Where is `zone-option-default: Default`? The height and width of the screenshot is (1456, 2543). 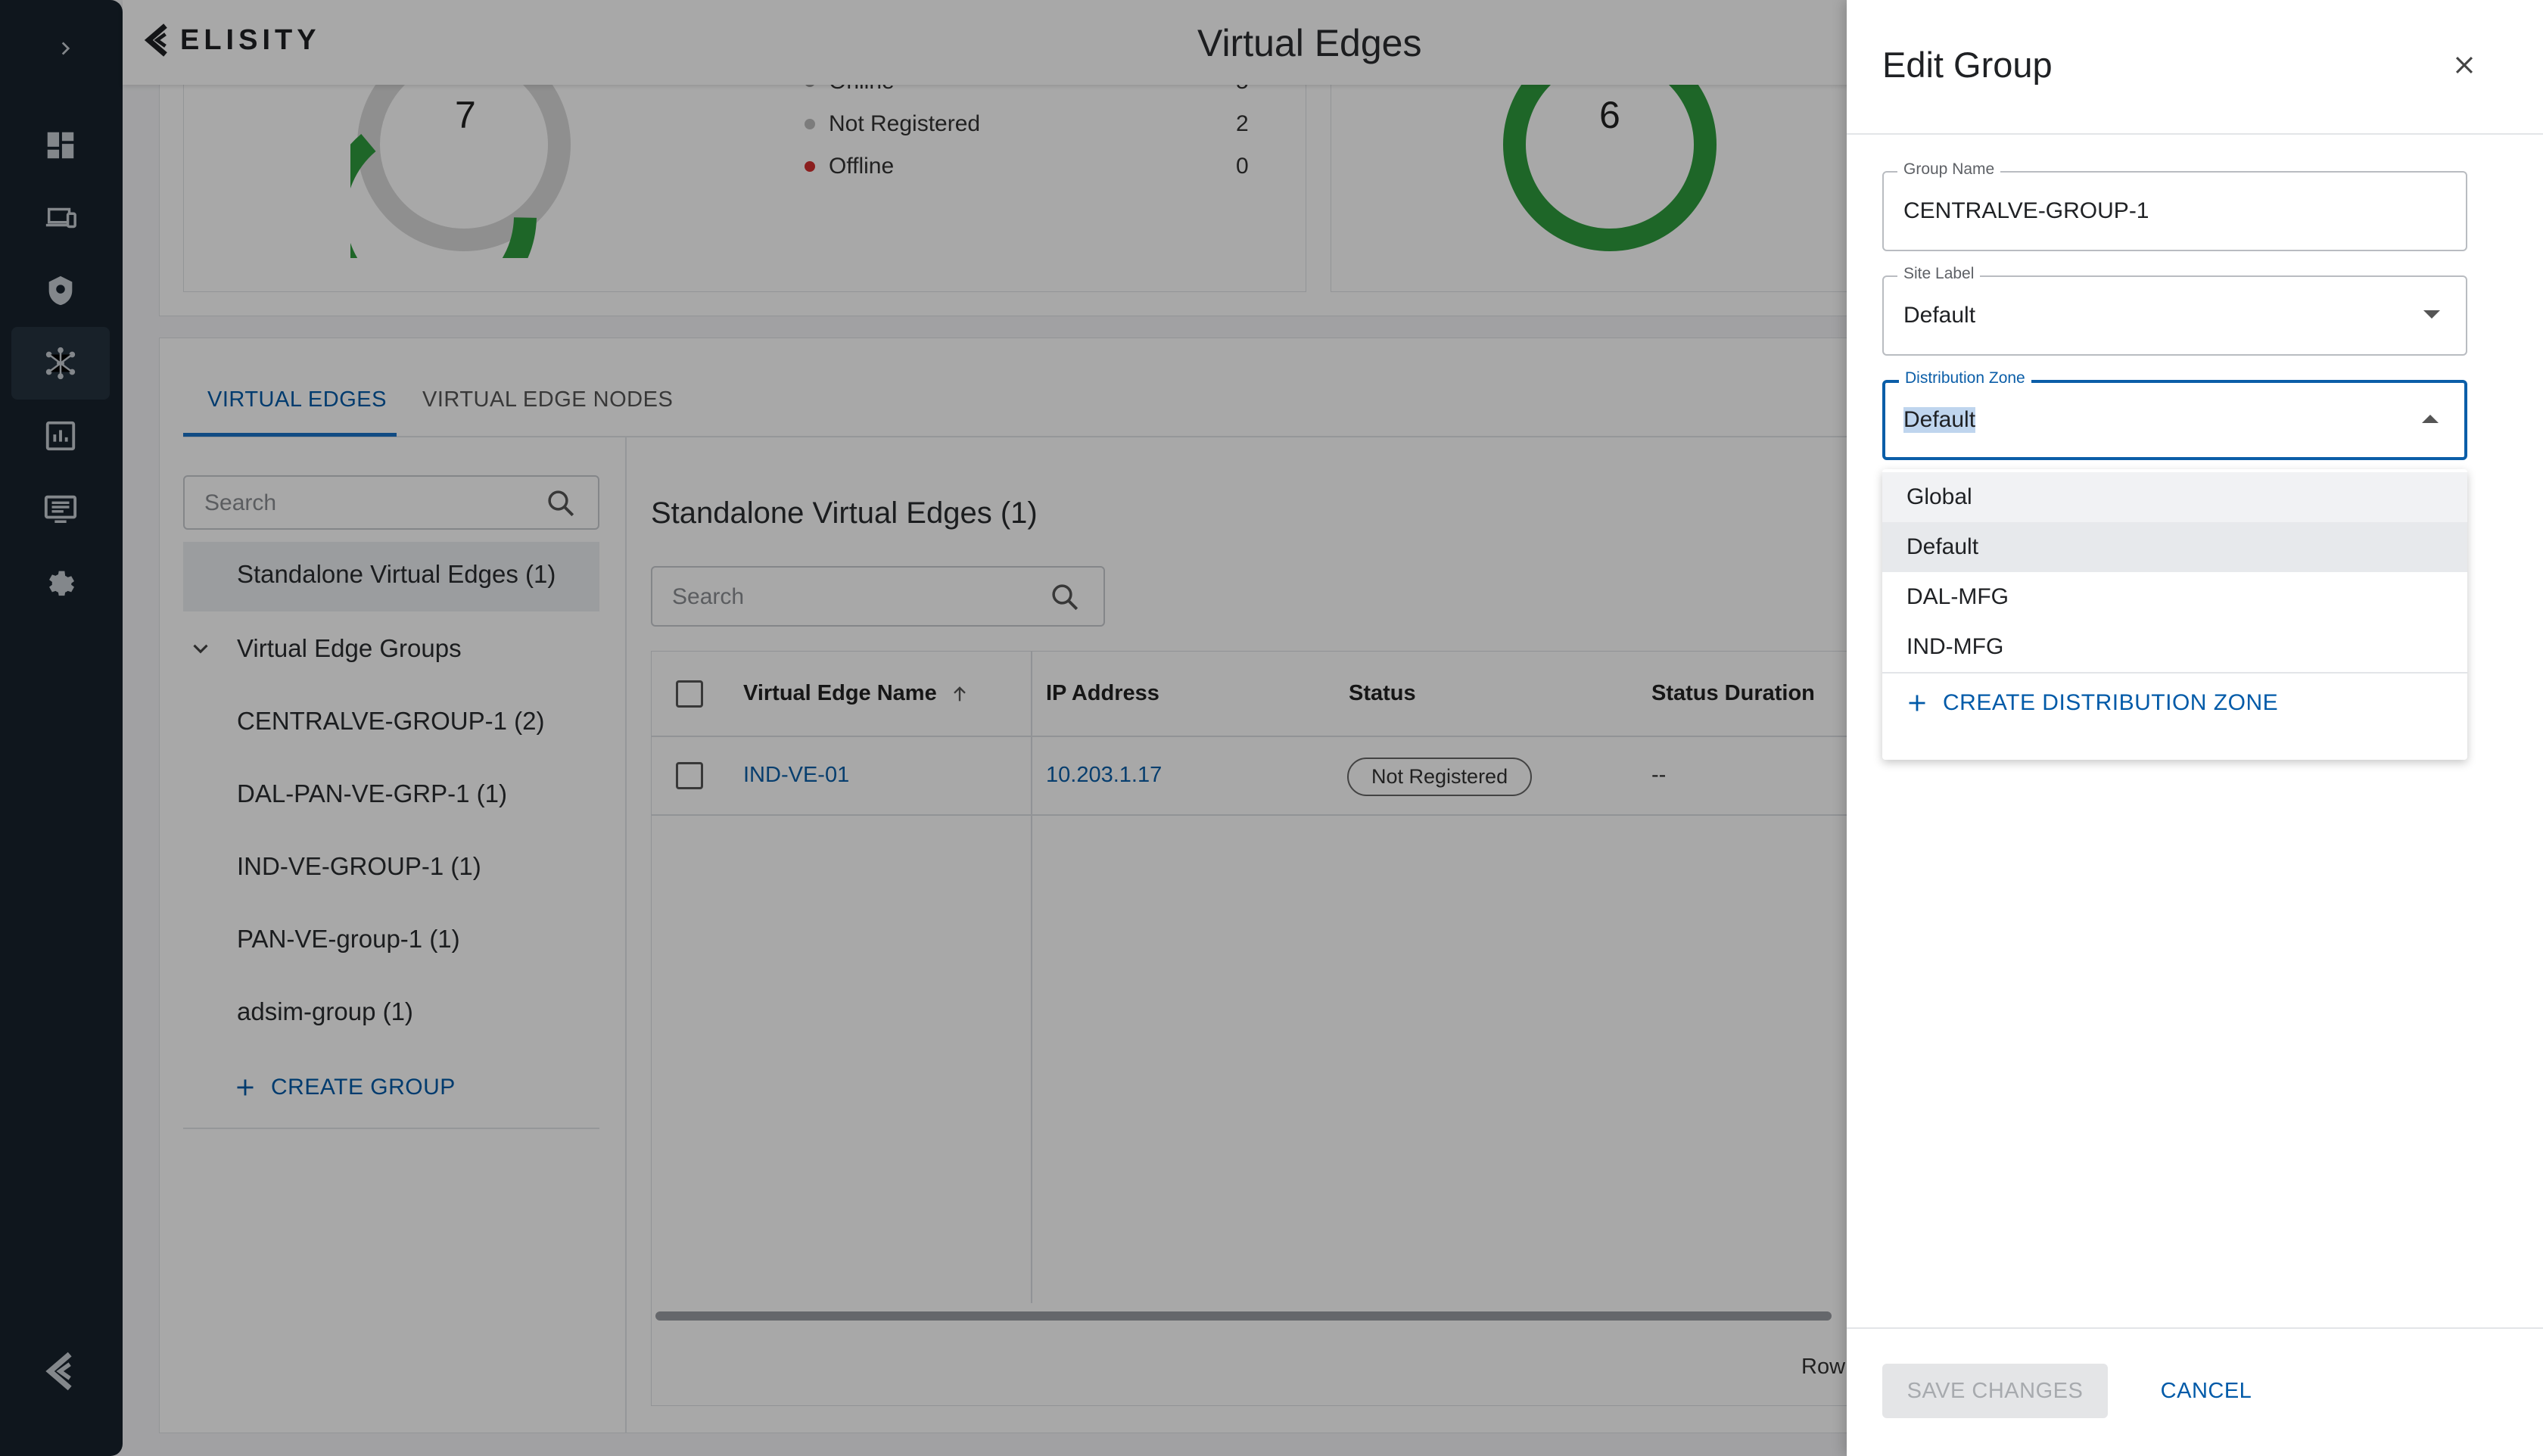 zone-option-default: Default is located at coordinates (2174, 547).